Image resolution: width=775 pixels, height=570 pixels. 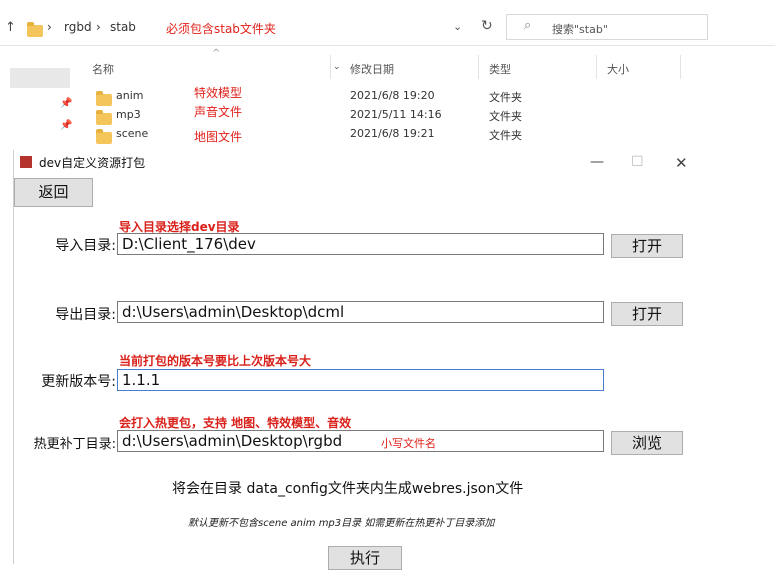 I want to click on breadcrumb-annotation: 必须包含stab文件夹, so click(x=221, y=29).